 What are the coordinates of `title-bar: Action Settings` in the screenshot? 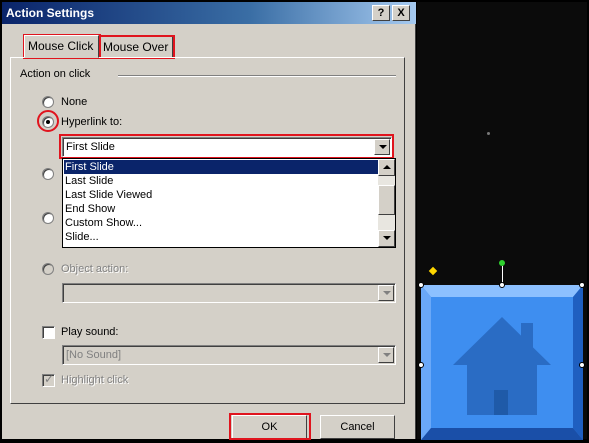 It's located at (209, 13).